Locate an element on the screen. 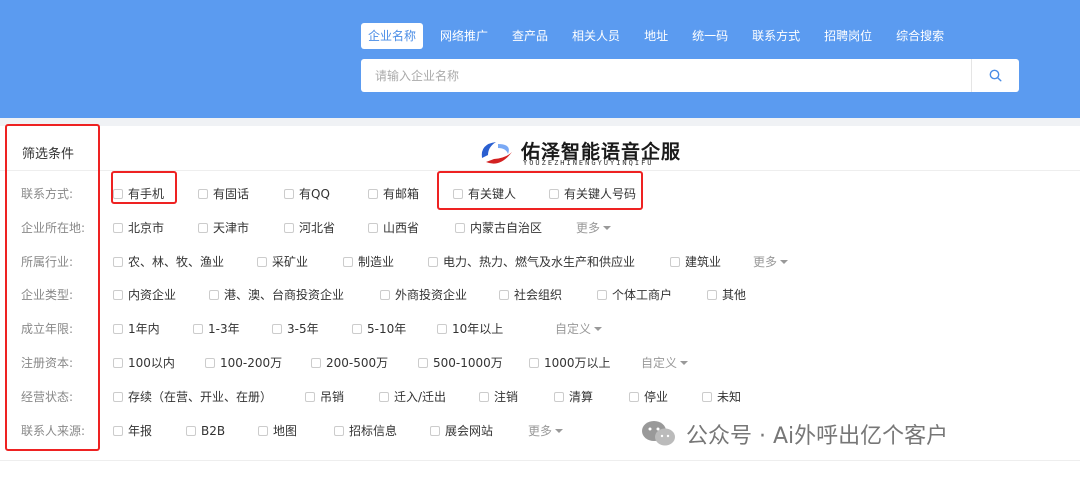  filter-option: 招标信息 is located at coordinates (365, 431).